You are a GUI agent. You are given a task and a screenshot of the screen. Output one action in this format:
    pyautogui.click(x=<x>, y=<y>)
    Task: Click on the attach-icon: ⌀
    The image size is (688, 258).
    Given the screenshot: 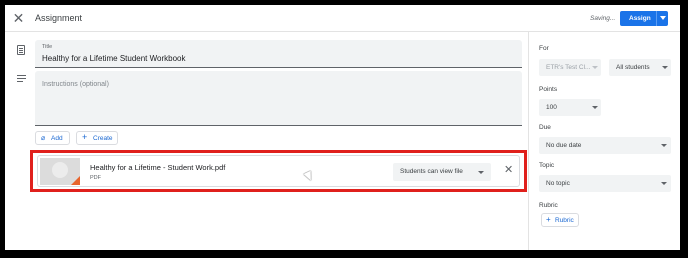 What is the action you would take?
    pyautogui.click(x=43, y=138)
    